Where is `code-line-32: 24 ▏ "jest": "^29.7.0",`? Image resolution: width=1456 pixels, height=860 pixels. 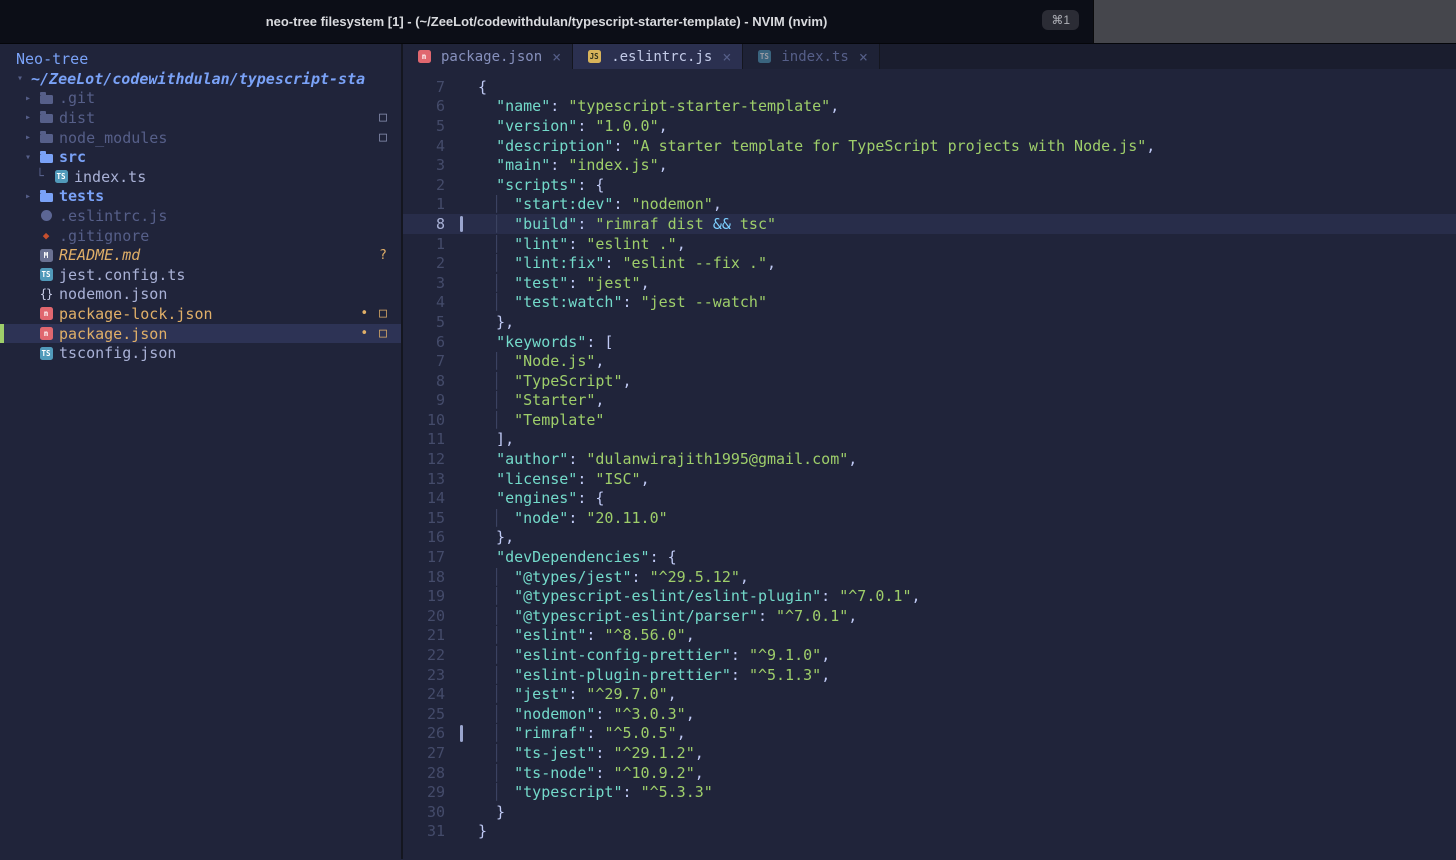 code-line-32: 24 ▏ "jest": "^29.7.0", is located at coordinates (929, 694).